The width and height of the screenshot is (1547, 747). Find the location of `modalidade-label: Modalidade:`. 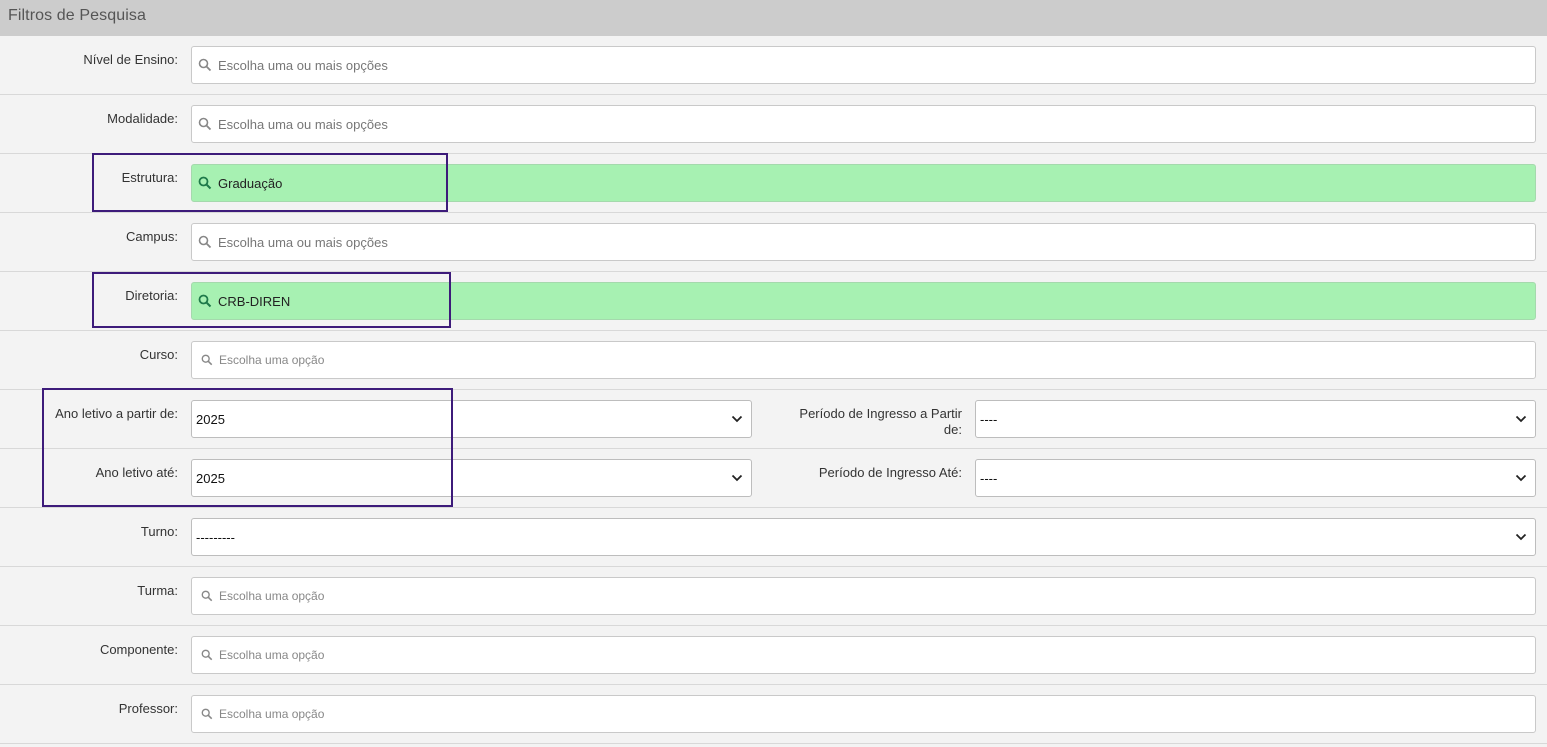

modalidade-label: Modalidade: is located at coordinates (142, 118).